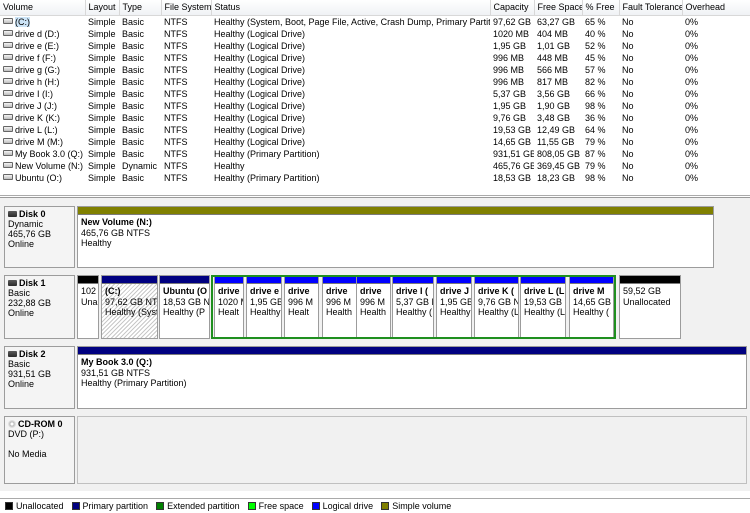 The height and width of the screenshot is (513, 750). What do you see at coordinates (39, 237) in the screenshot?
I see `disk-0-info: Disk 0 Dynamic 465,76 GB Online` at bounding box center [39, 237].